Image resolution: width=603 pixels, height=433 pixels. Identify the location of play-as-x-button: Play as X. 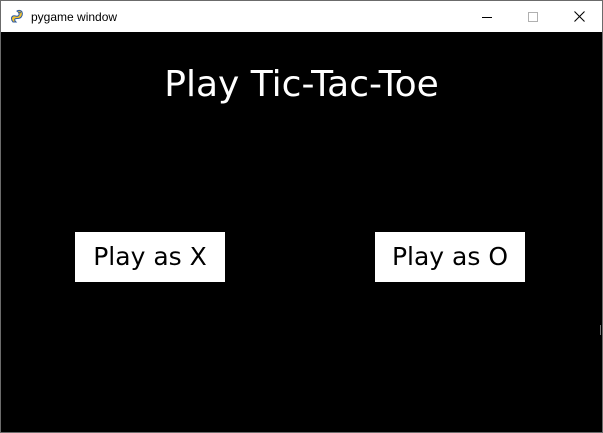
(150, 257).